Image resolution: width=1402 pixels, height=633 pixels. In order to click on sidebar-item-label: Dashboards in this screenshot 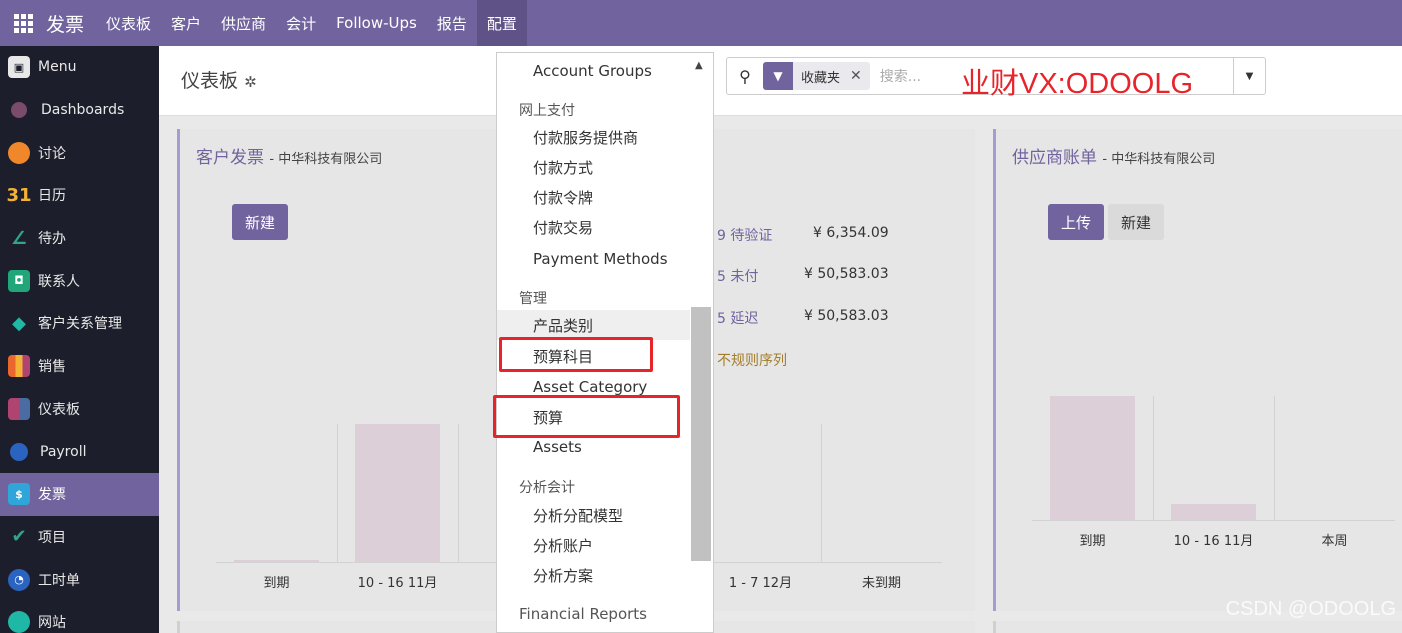, I will do `click(83, 110)`.